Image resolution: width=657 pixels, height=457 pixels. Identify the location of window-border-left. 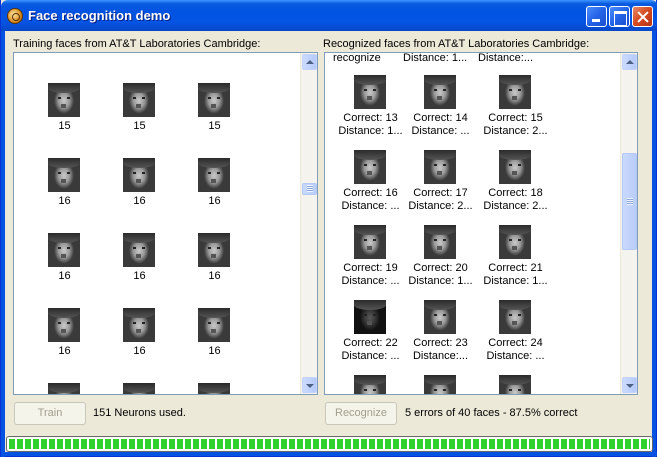
(3, 244).